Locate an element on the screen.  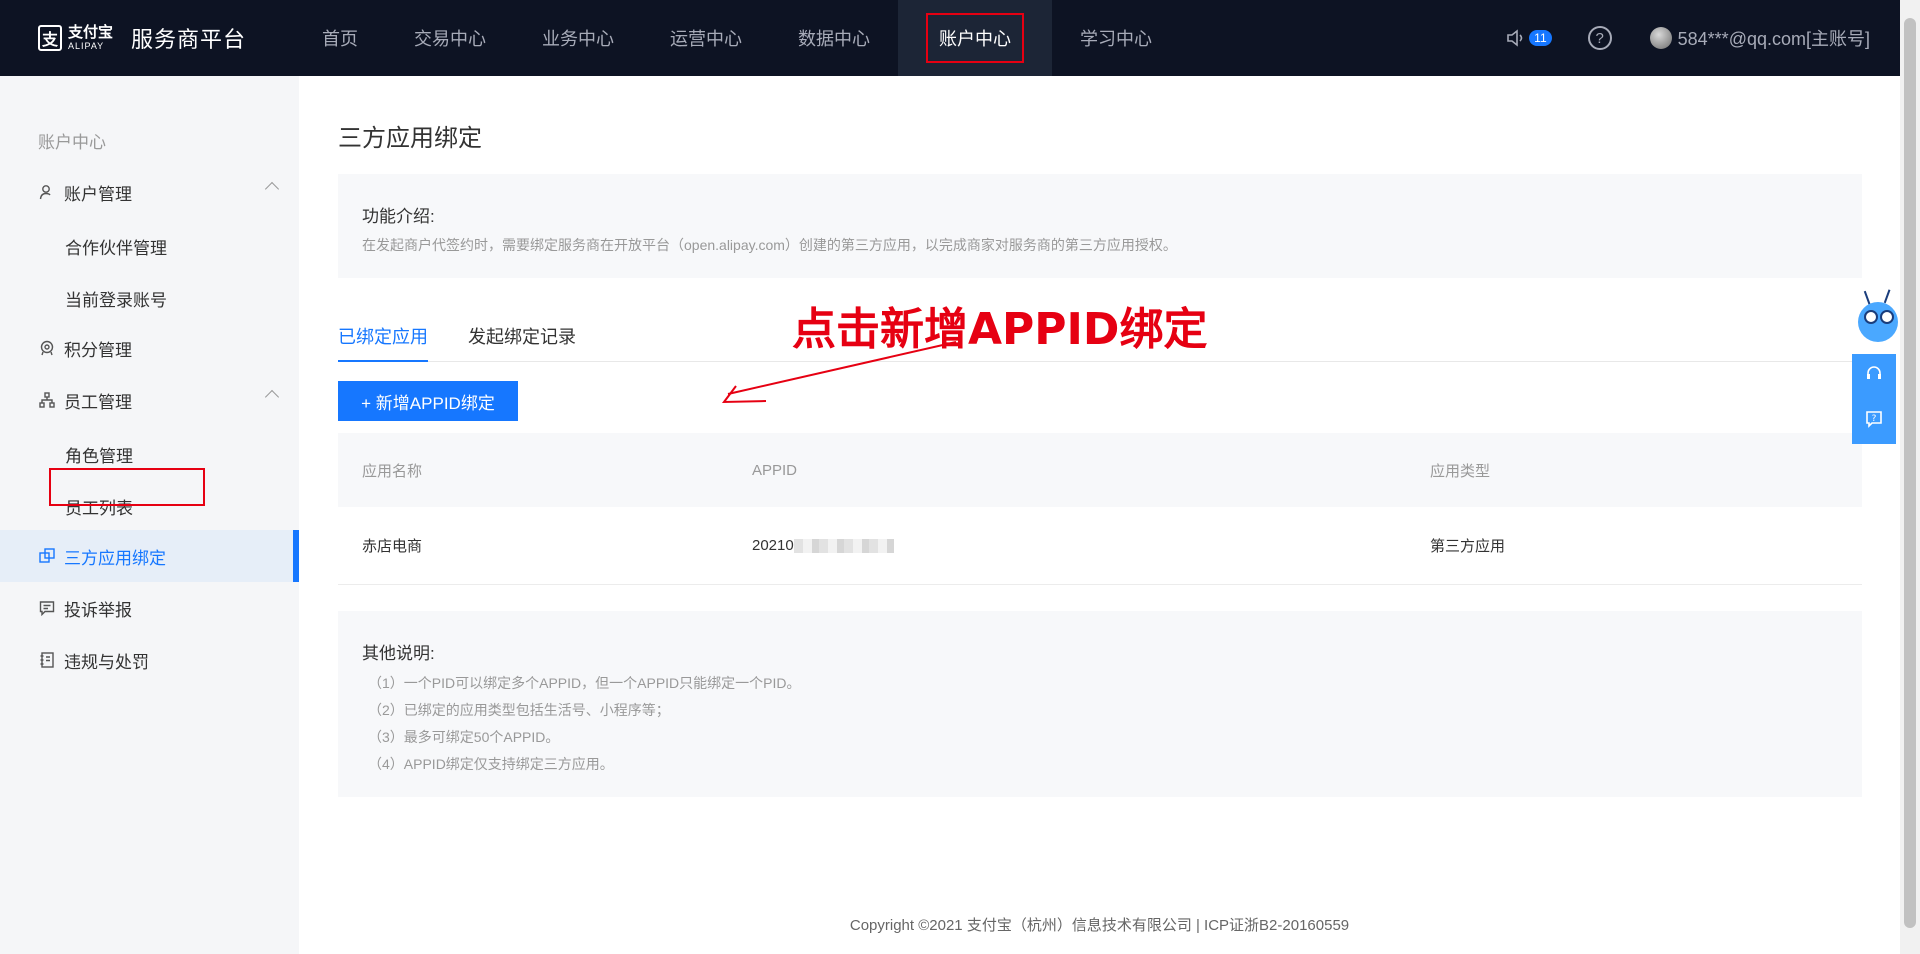
table-row: 赤店电商 20210 第三方应用 is located at coordinates (1100, 546).